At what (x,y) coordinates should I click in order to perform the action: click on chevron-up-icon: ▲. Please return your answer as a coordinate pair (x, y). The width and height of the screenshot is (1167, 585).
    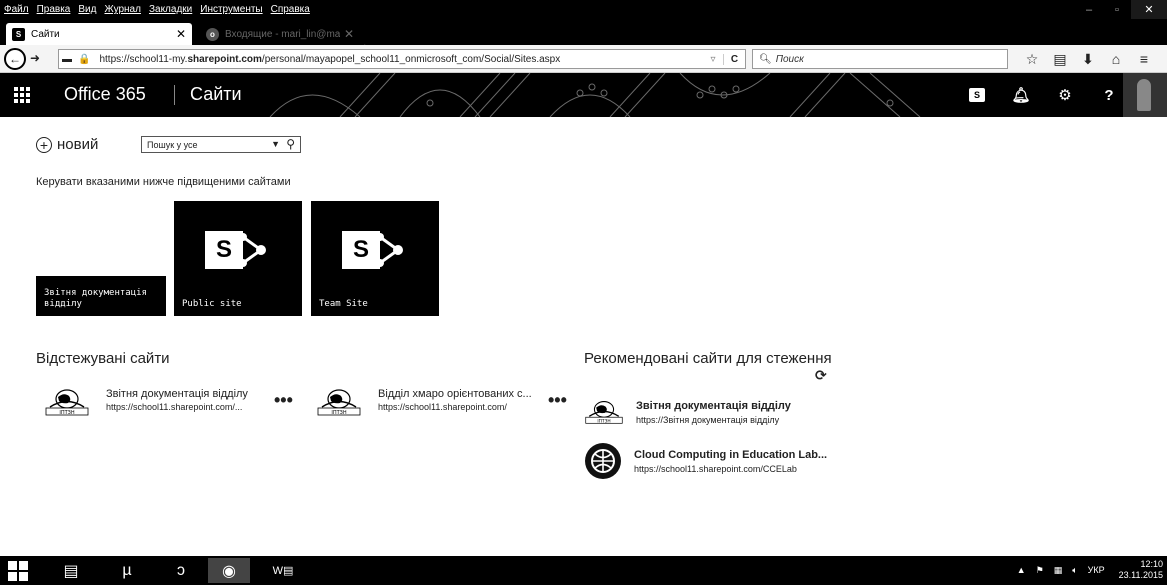
    Looking at the image, I should click on (1021, 570).